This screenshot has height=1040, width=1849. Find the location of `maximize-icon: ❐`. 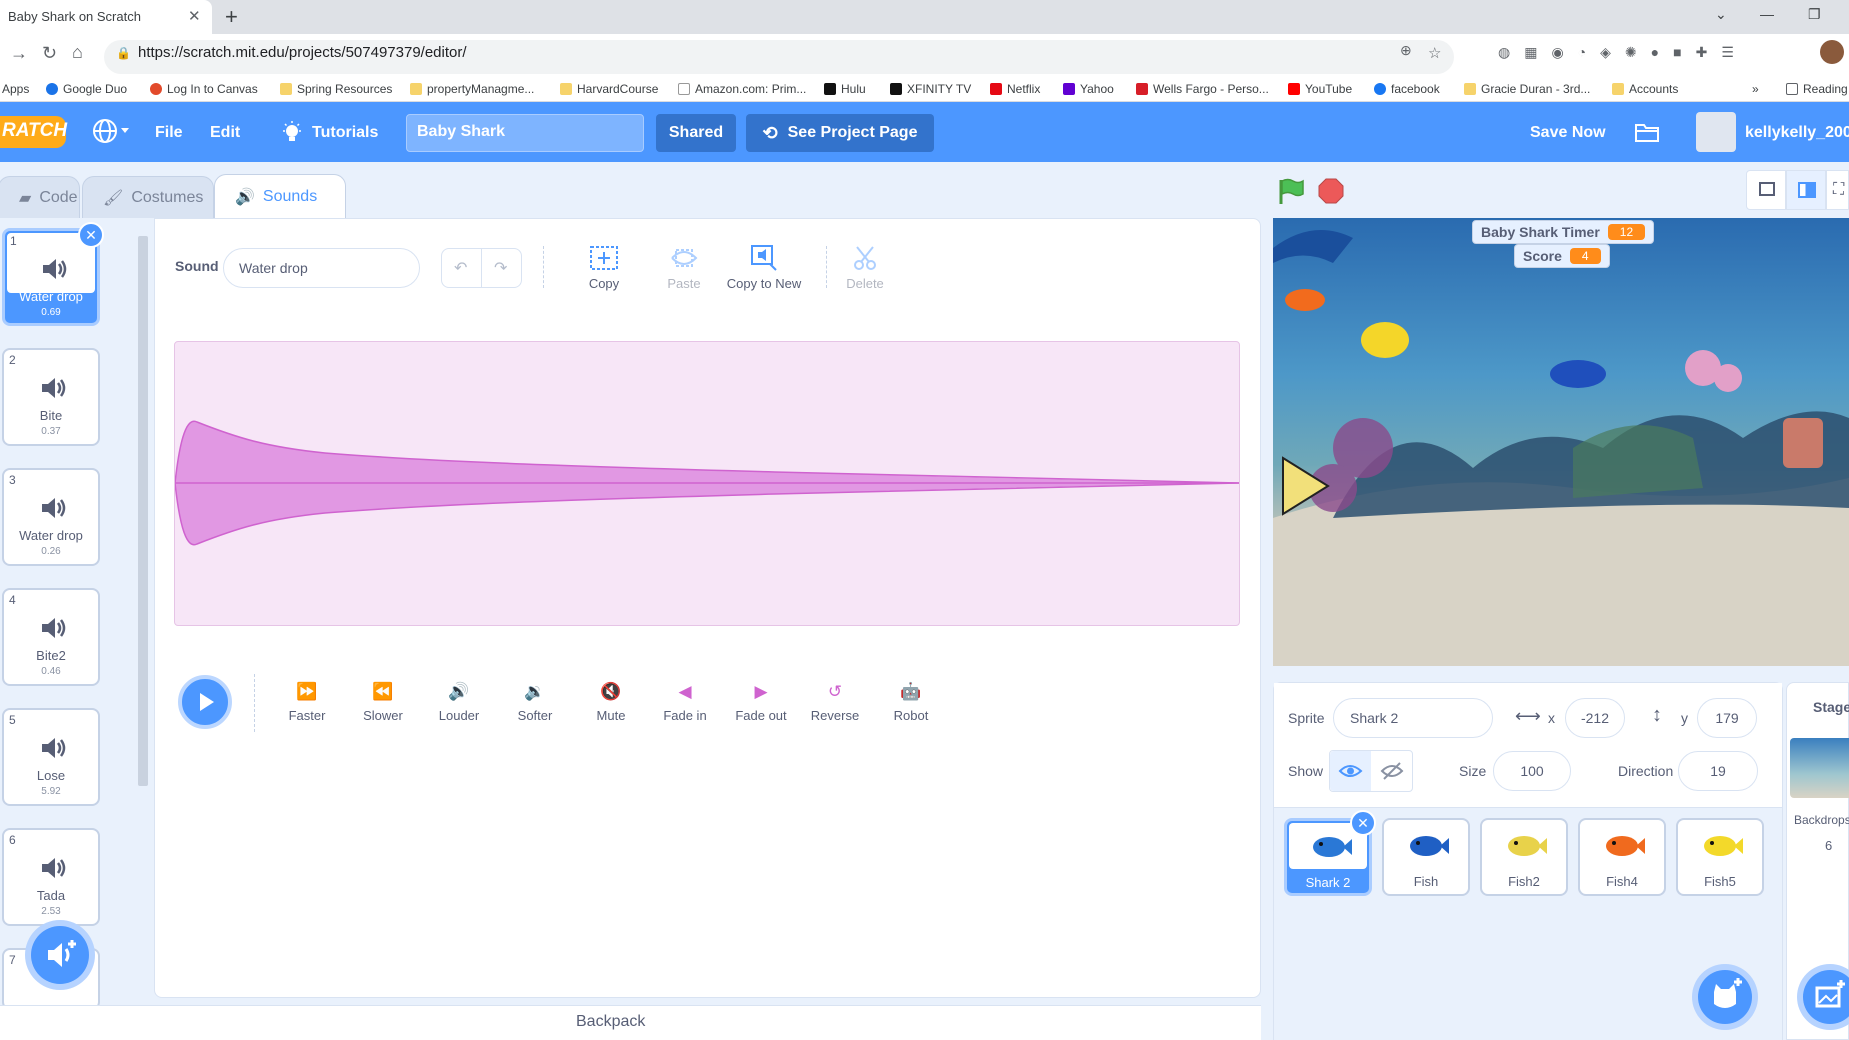

maximize-icon: ❐ is located at coordinates (1814, 14).